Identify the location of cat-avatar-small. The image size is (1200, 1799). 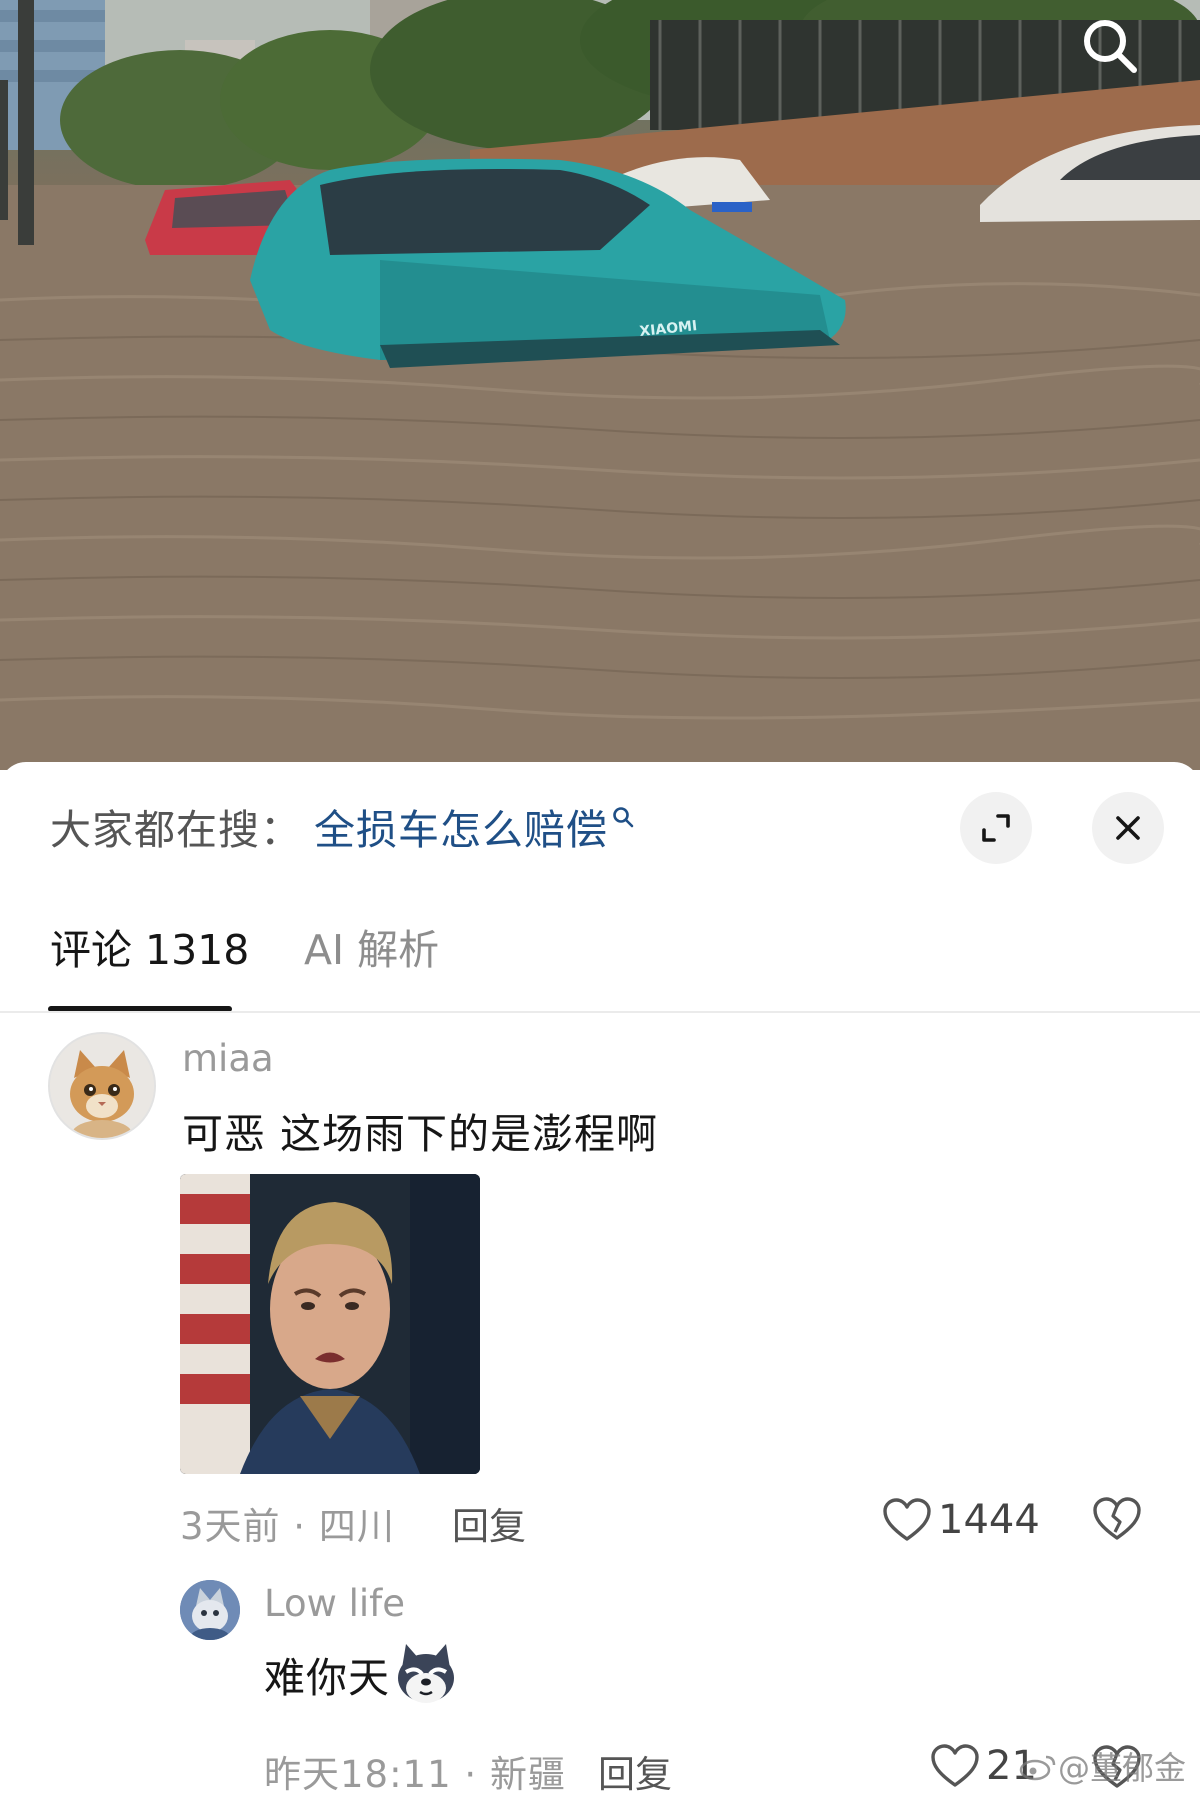
(210, 1610).